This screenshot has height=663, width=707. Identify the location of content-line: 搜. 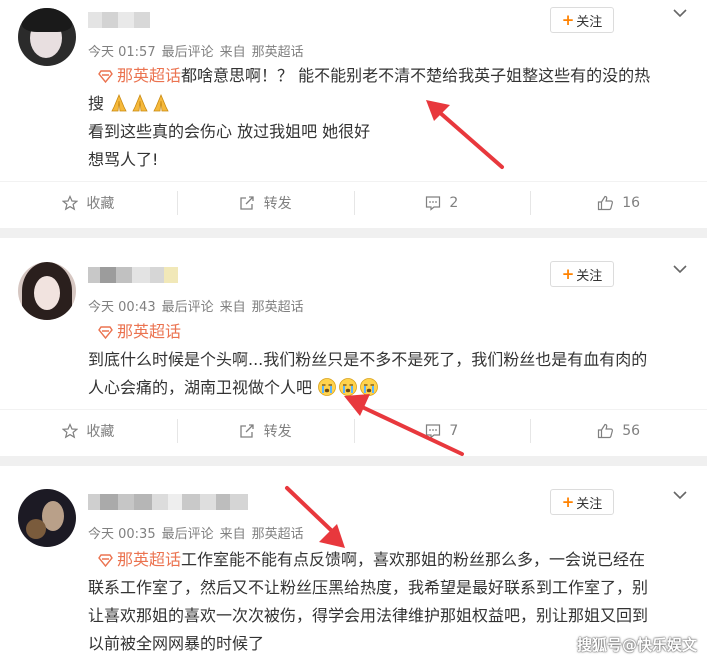
(388, 104).